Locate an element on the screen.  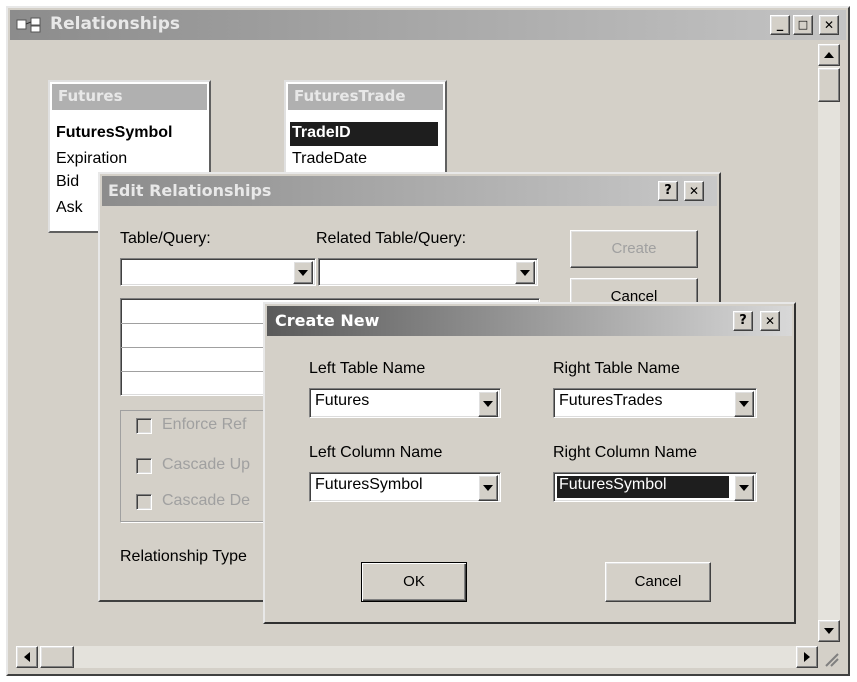
related-table-query-select is located at coordinates (428, 272).